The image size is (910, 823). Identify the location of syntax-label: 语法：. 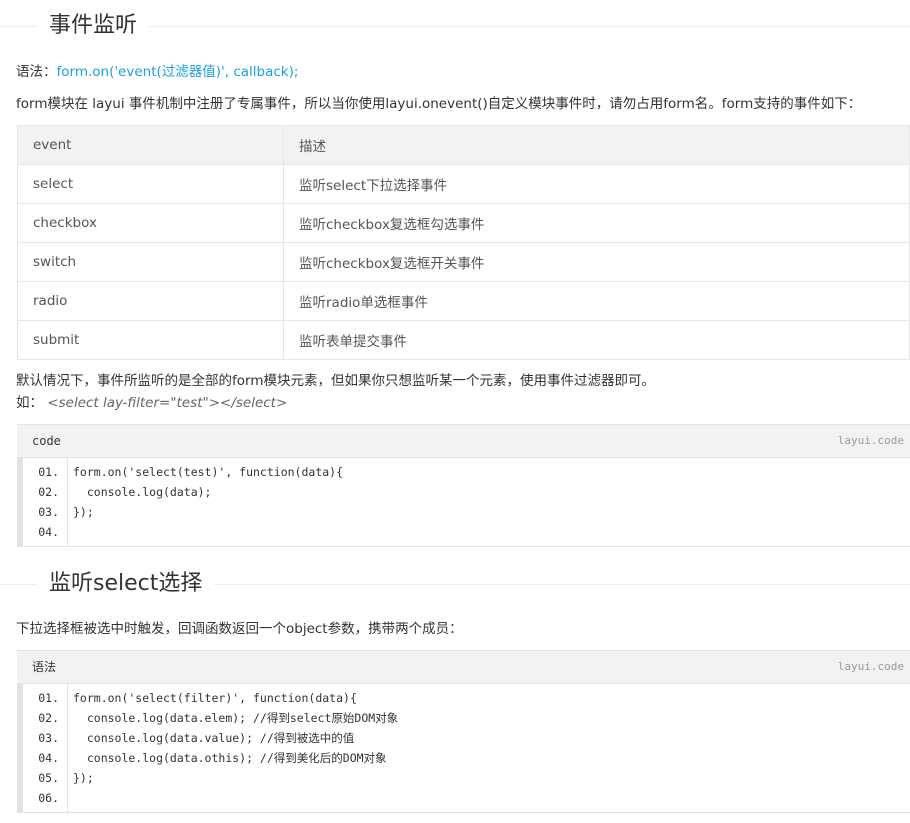
(36, 72).